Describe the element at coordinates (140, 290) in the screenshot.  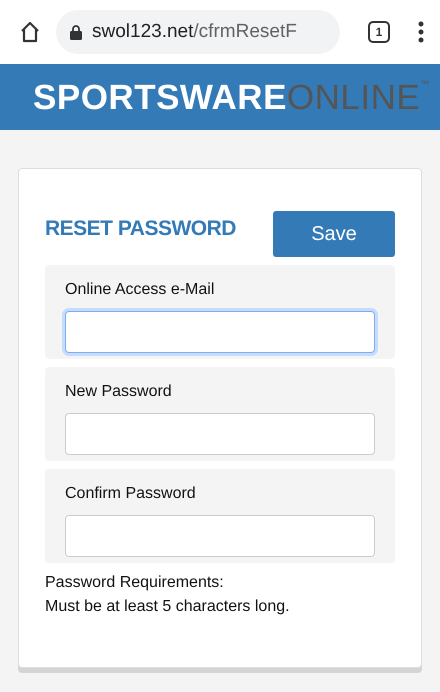
I see `field-label: Online Access e-Mail` at that location.